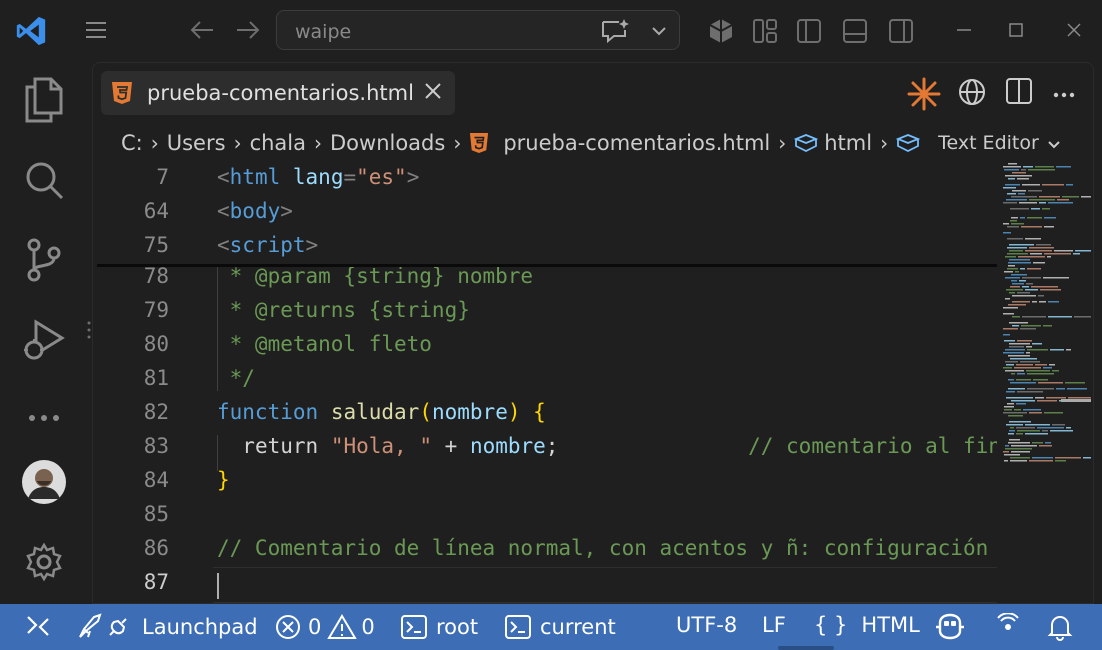  Describe the element at coordinates (706, 625) in the screenshot. I see `encoding-item: UTF-8` at that location.